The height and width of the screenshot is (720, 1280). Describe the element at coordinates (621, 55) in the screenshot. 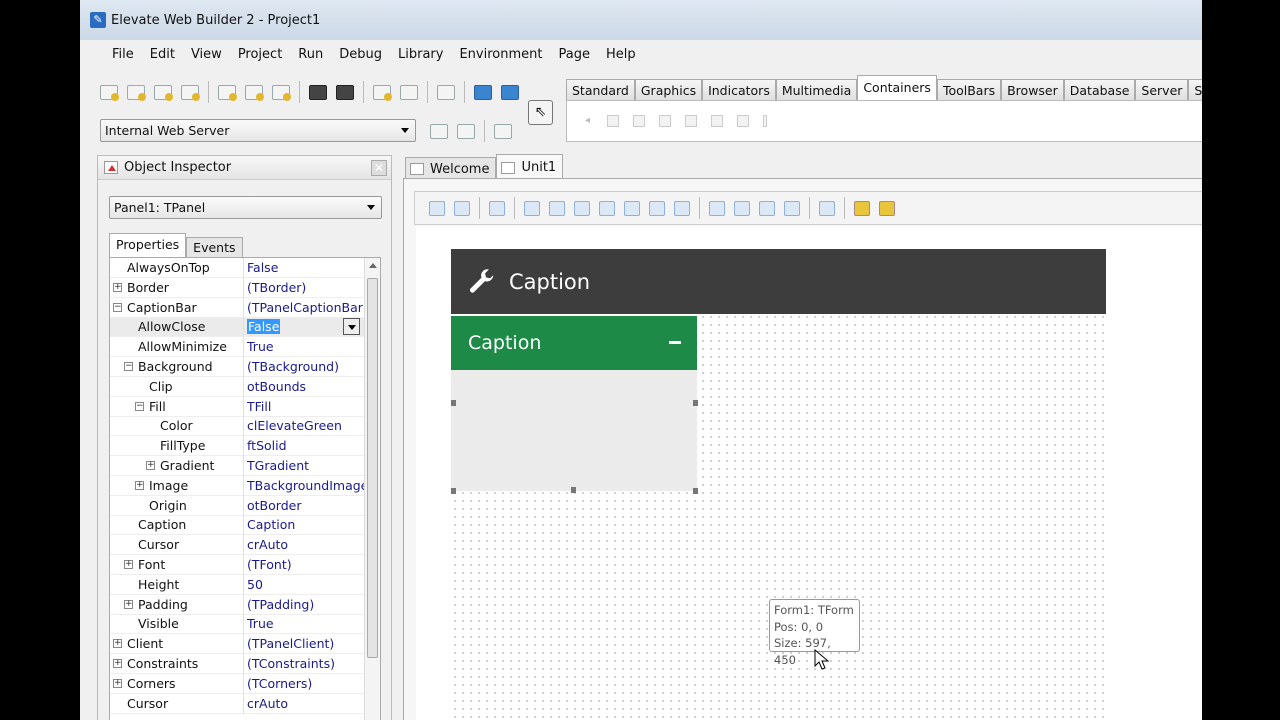

I see `menu-help: Help` at that location.